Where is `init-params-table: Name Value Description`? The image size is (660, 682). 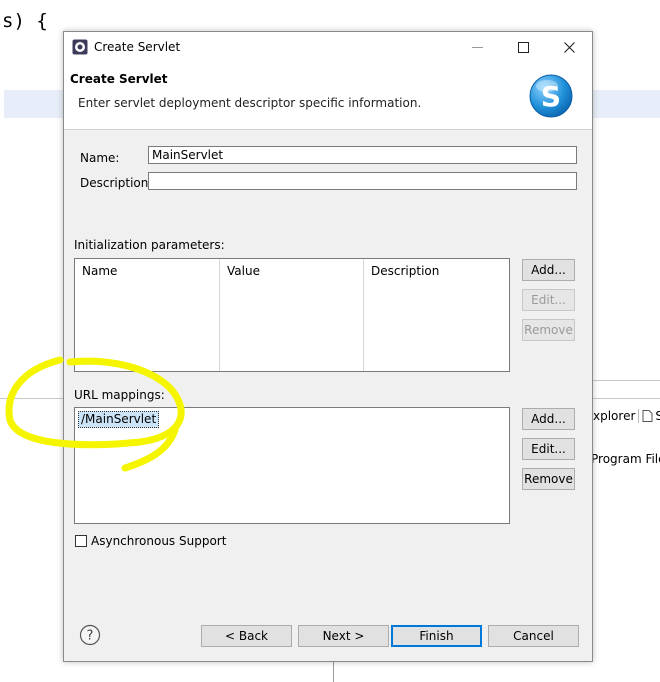
init-params-table: Name Value Description is located at coordinates (292, 315).